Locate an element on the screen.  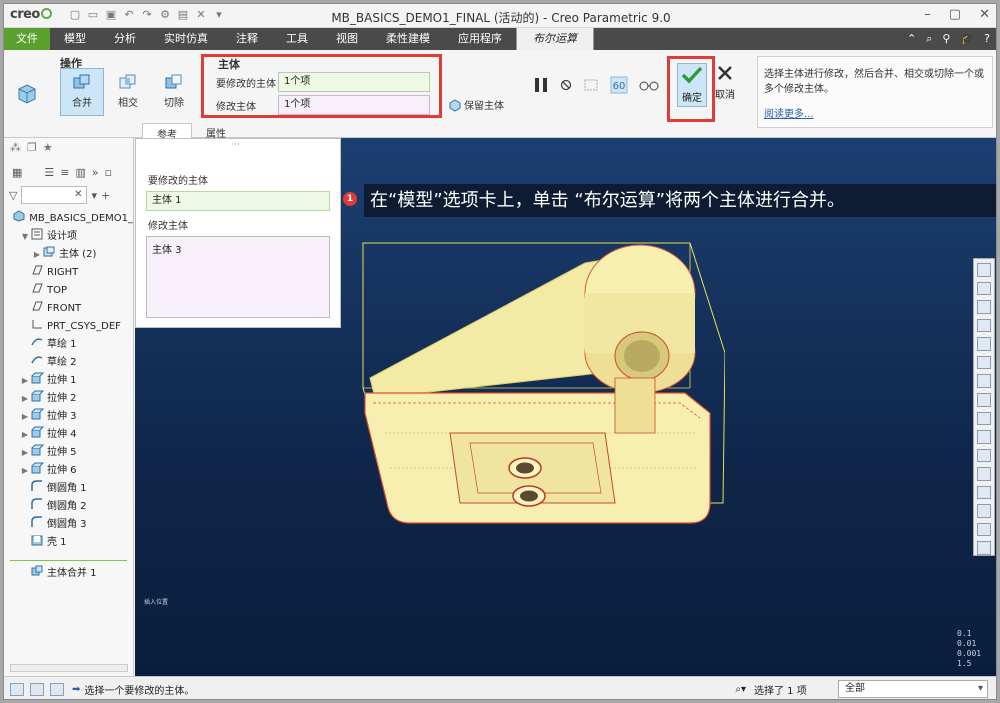
annotation-display-icon is located at coordinates (984, 455).